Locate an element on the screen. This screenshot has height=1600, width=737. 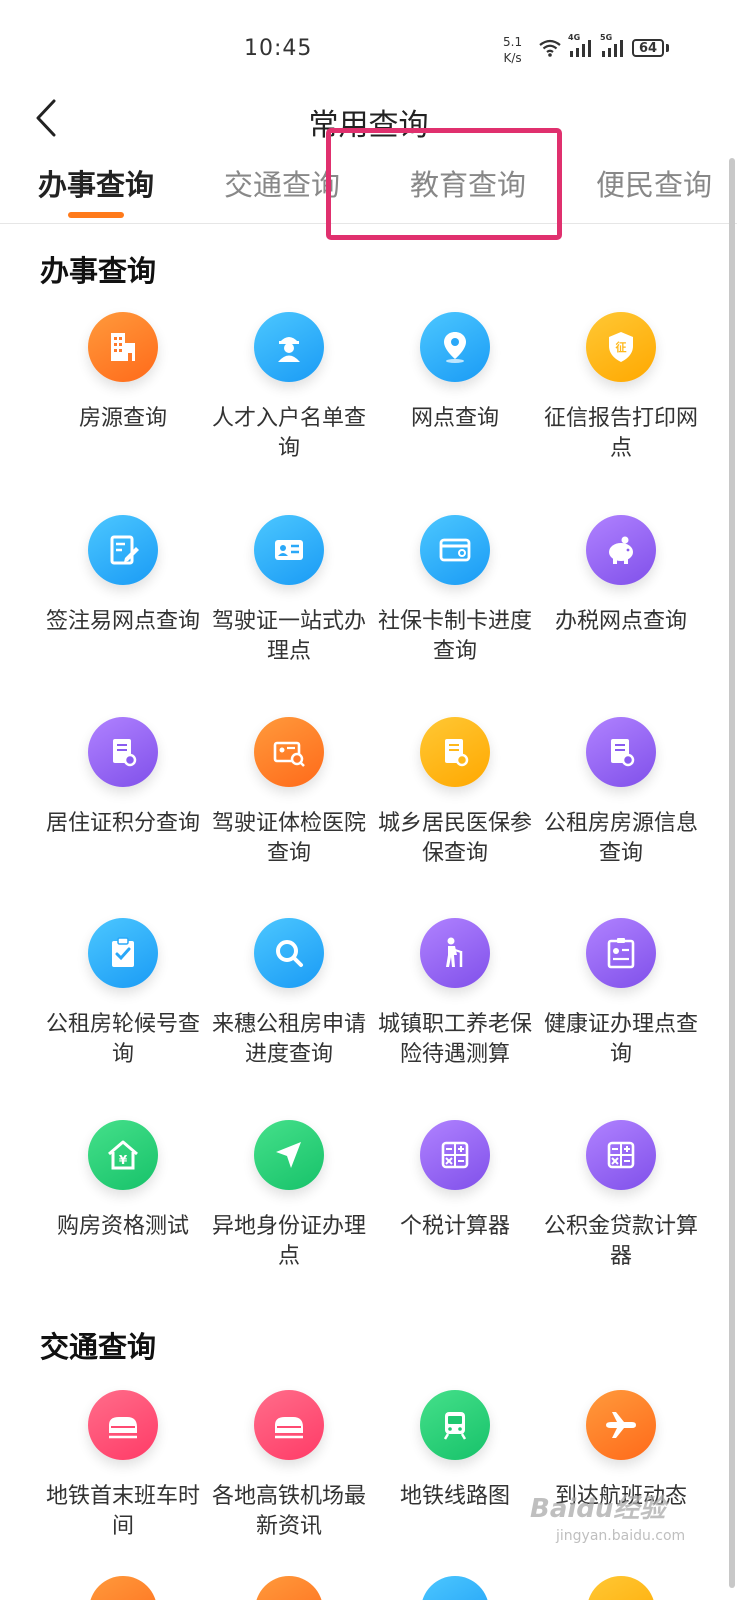
grid-item-gaotie: 各地高铁机场最新资讯 is located at coordinates (289, 1466).